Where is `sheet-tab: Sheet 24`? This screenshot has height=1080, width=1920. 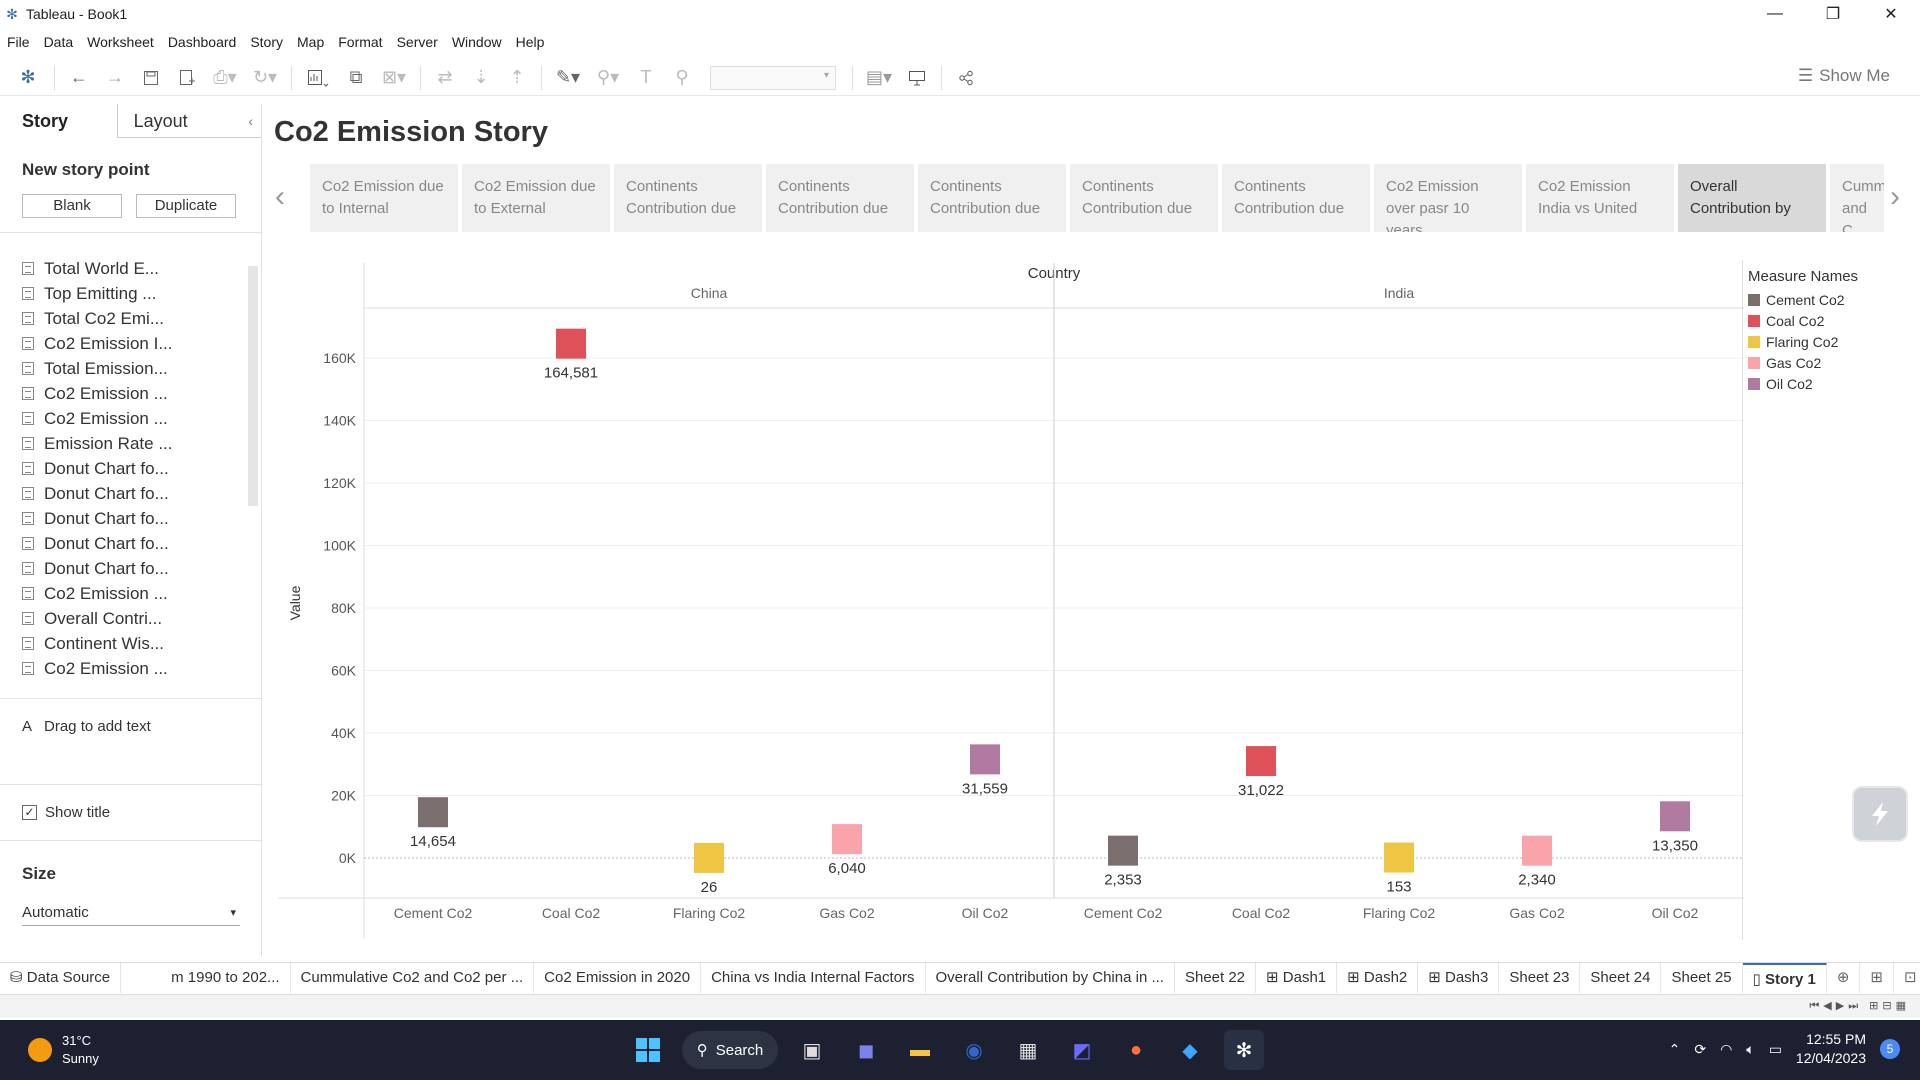
sheet-tab: Sheet 24 is located at coordinates (1621, 977).